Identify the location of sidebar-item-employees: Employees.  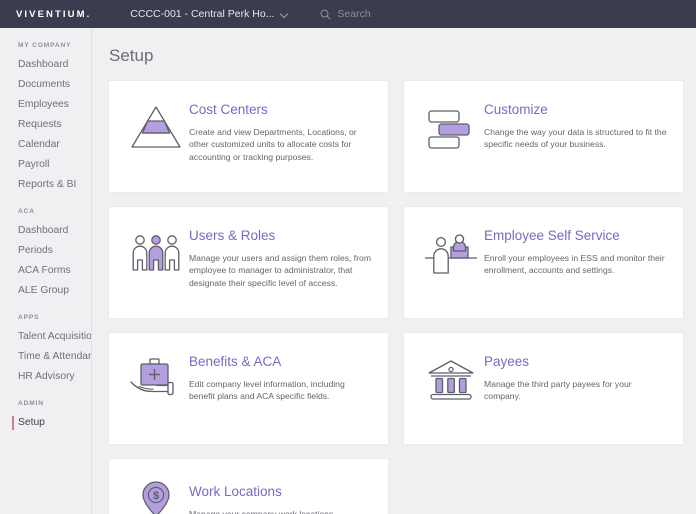
(45, 105).